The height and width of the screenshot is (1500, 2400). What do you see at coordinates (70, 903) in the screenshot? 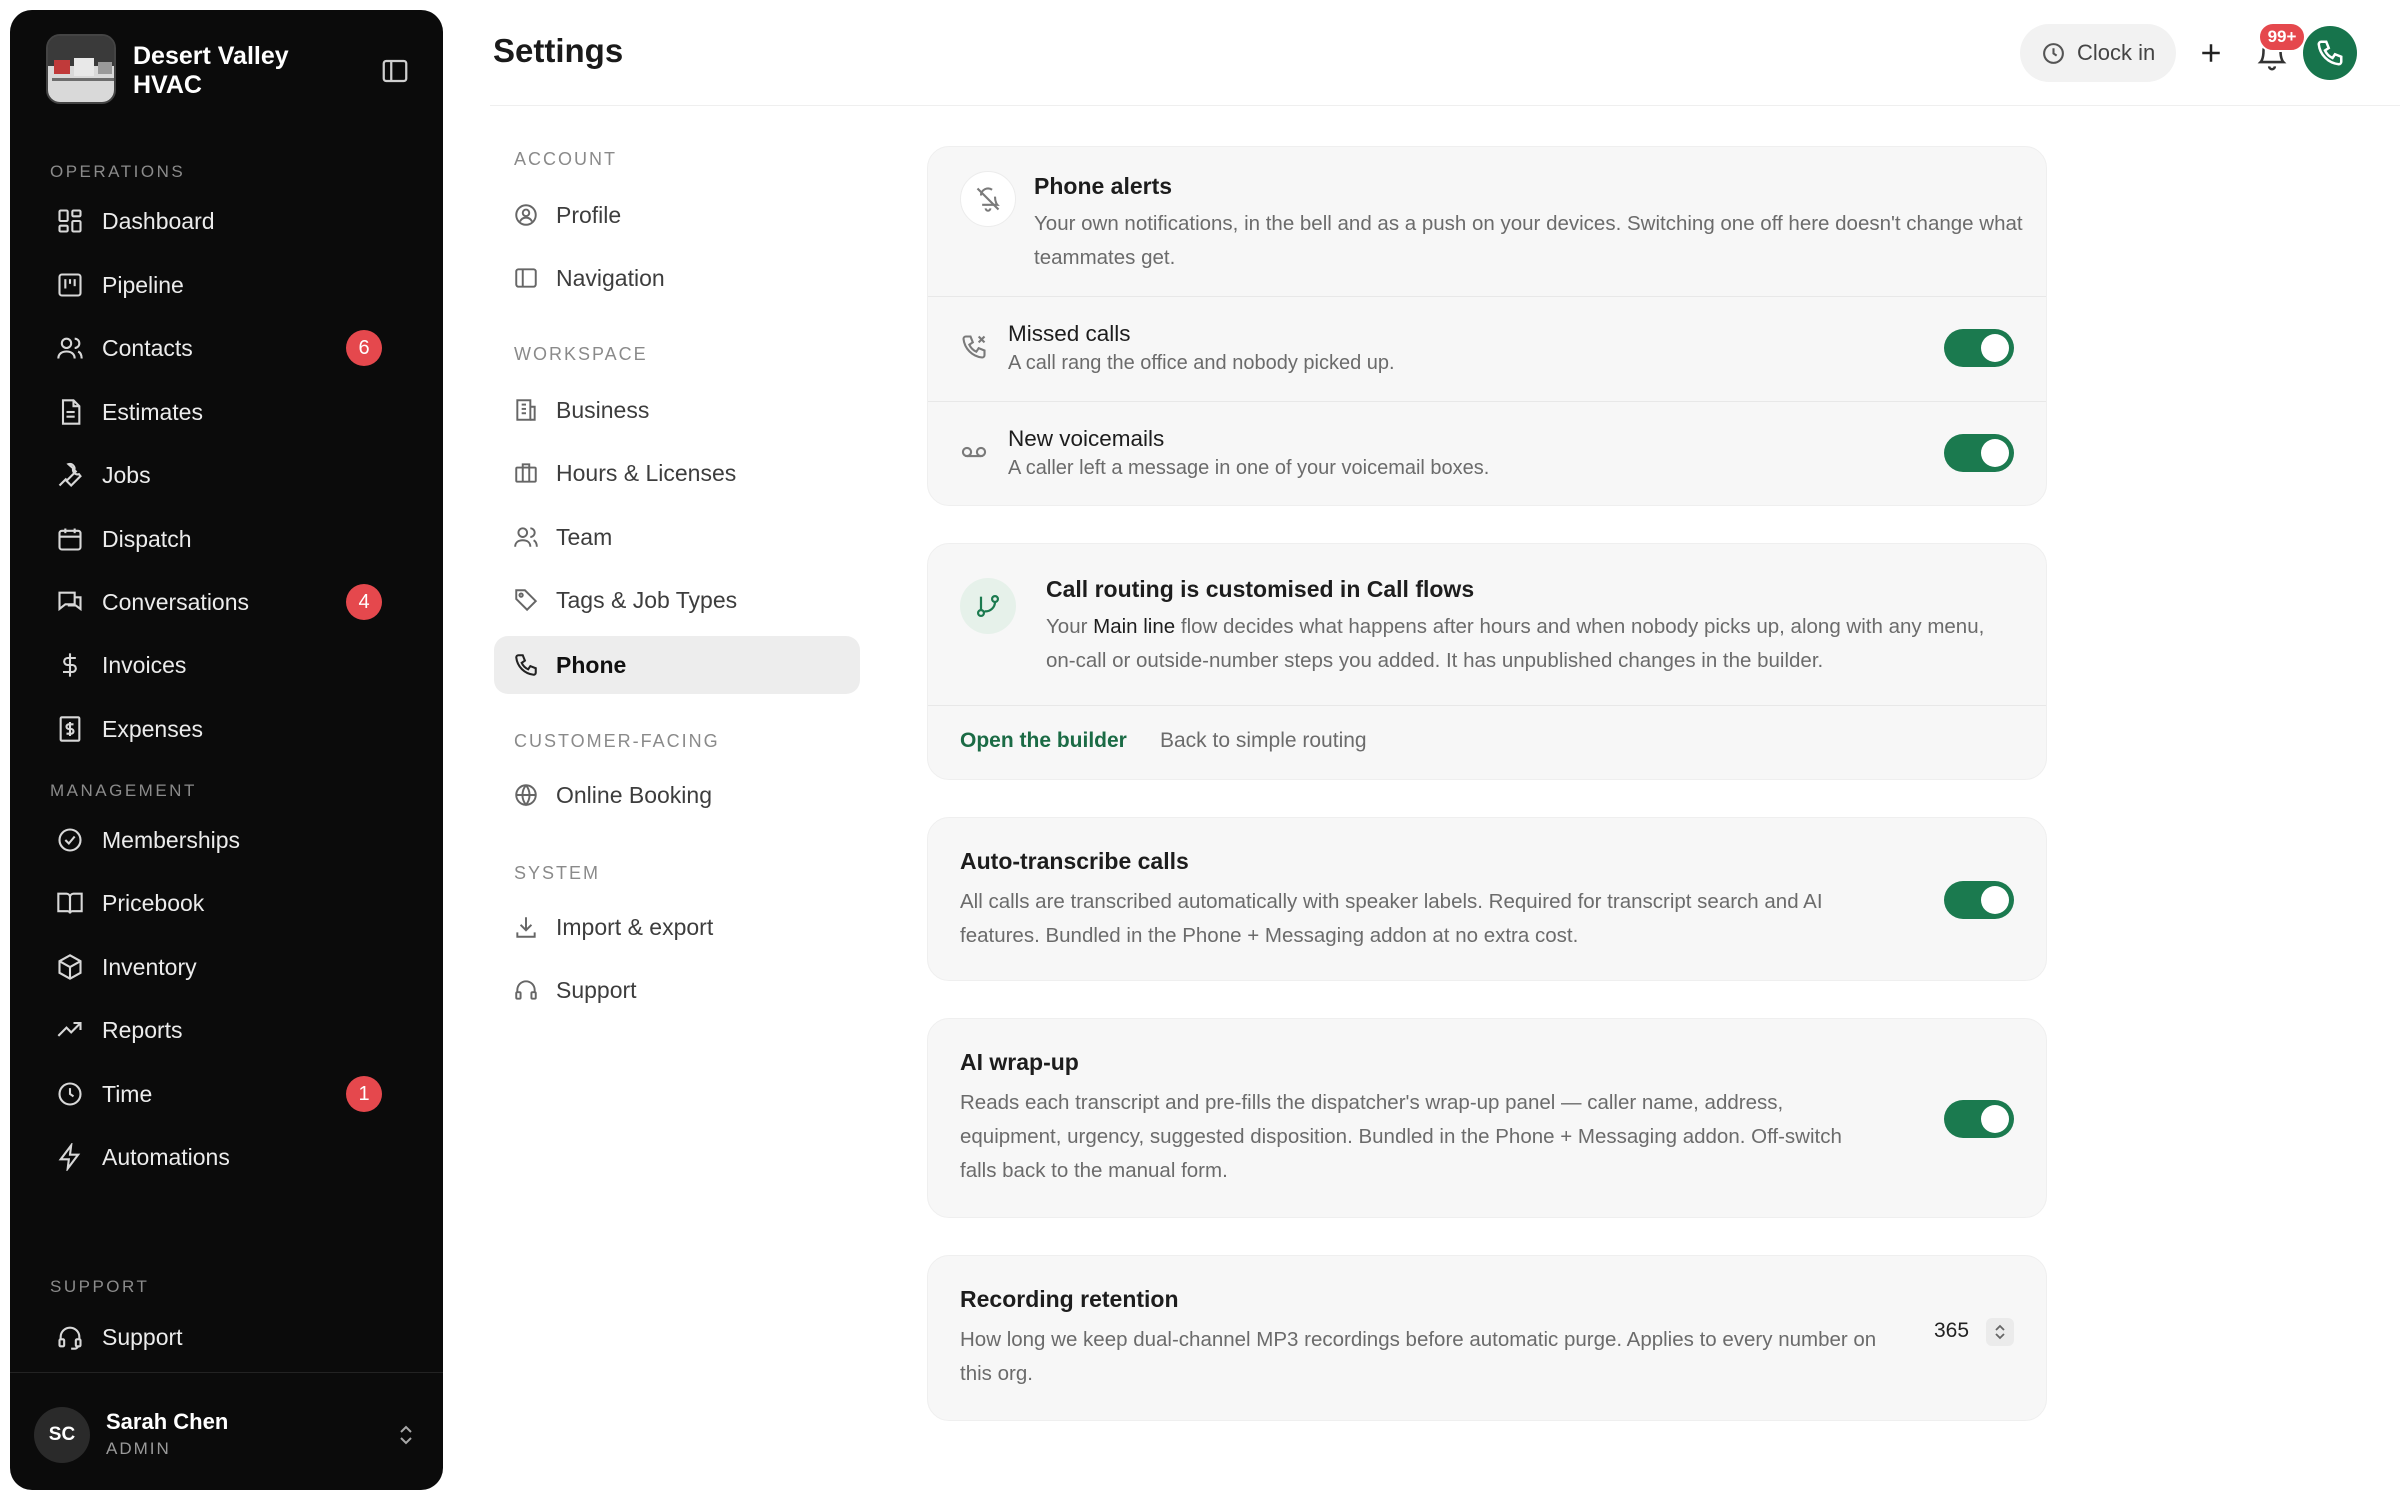
I see `book-icon` at bounding box center [70, 903].